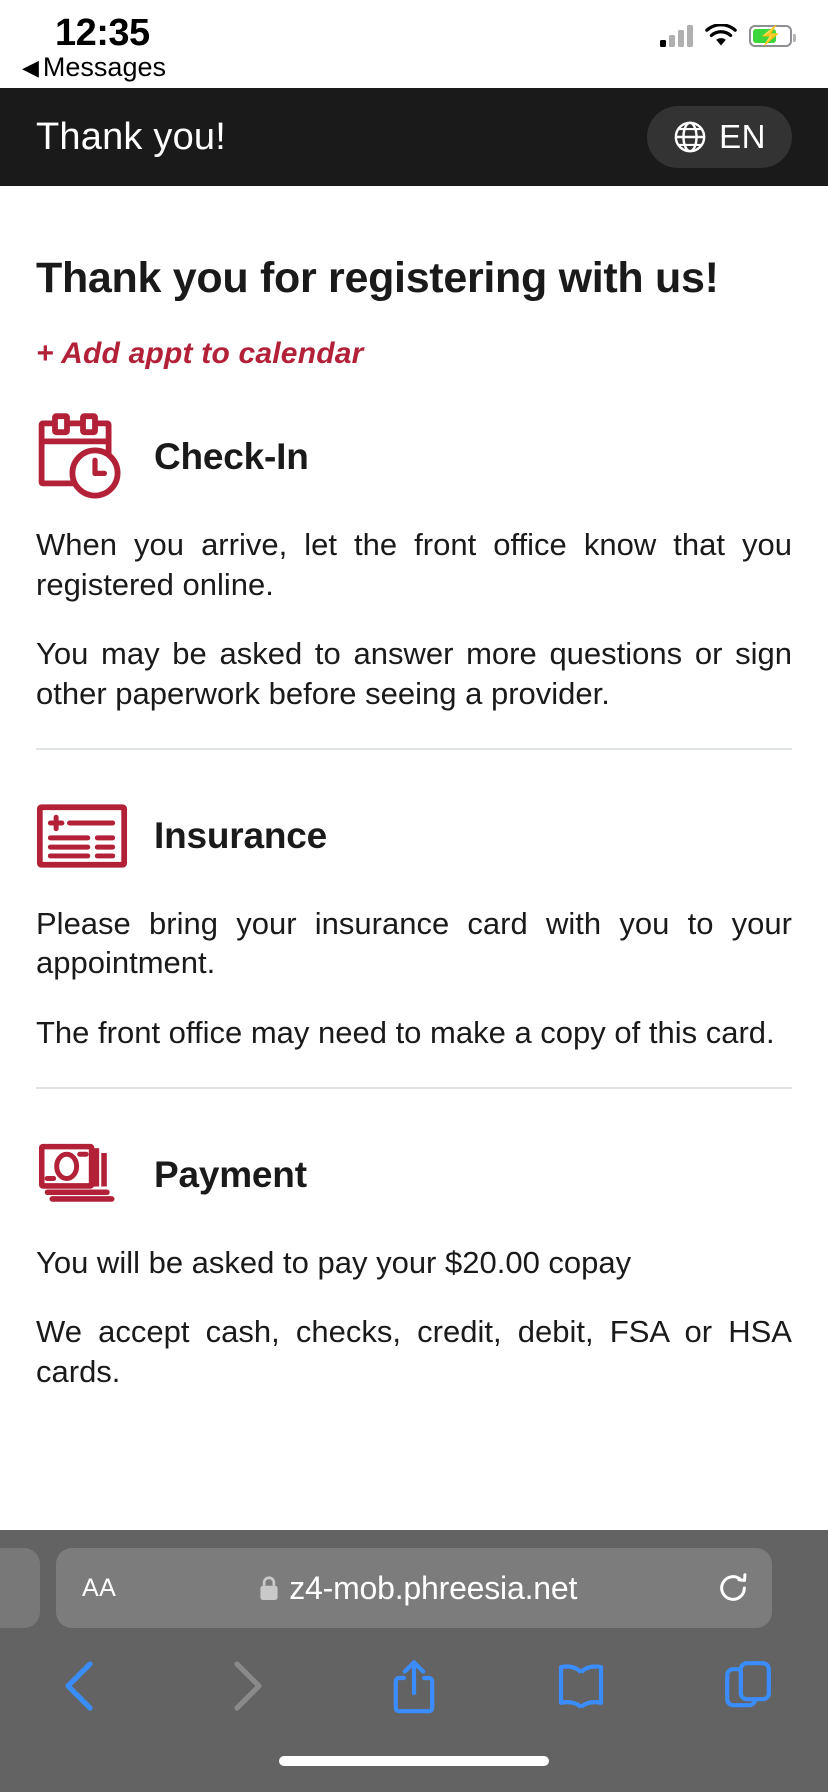  I want to click on section-header-insurance: Insurance, so click(414, 836).